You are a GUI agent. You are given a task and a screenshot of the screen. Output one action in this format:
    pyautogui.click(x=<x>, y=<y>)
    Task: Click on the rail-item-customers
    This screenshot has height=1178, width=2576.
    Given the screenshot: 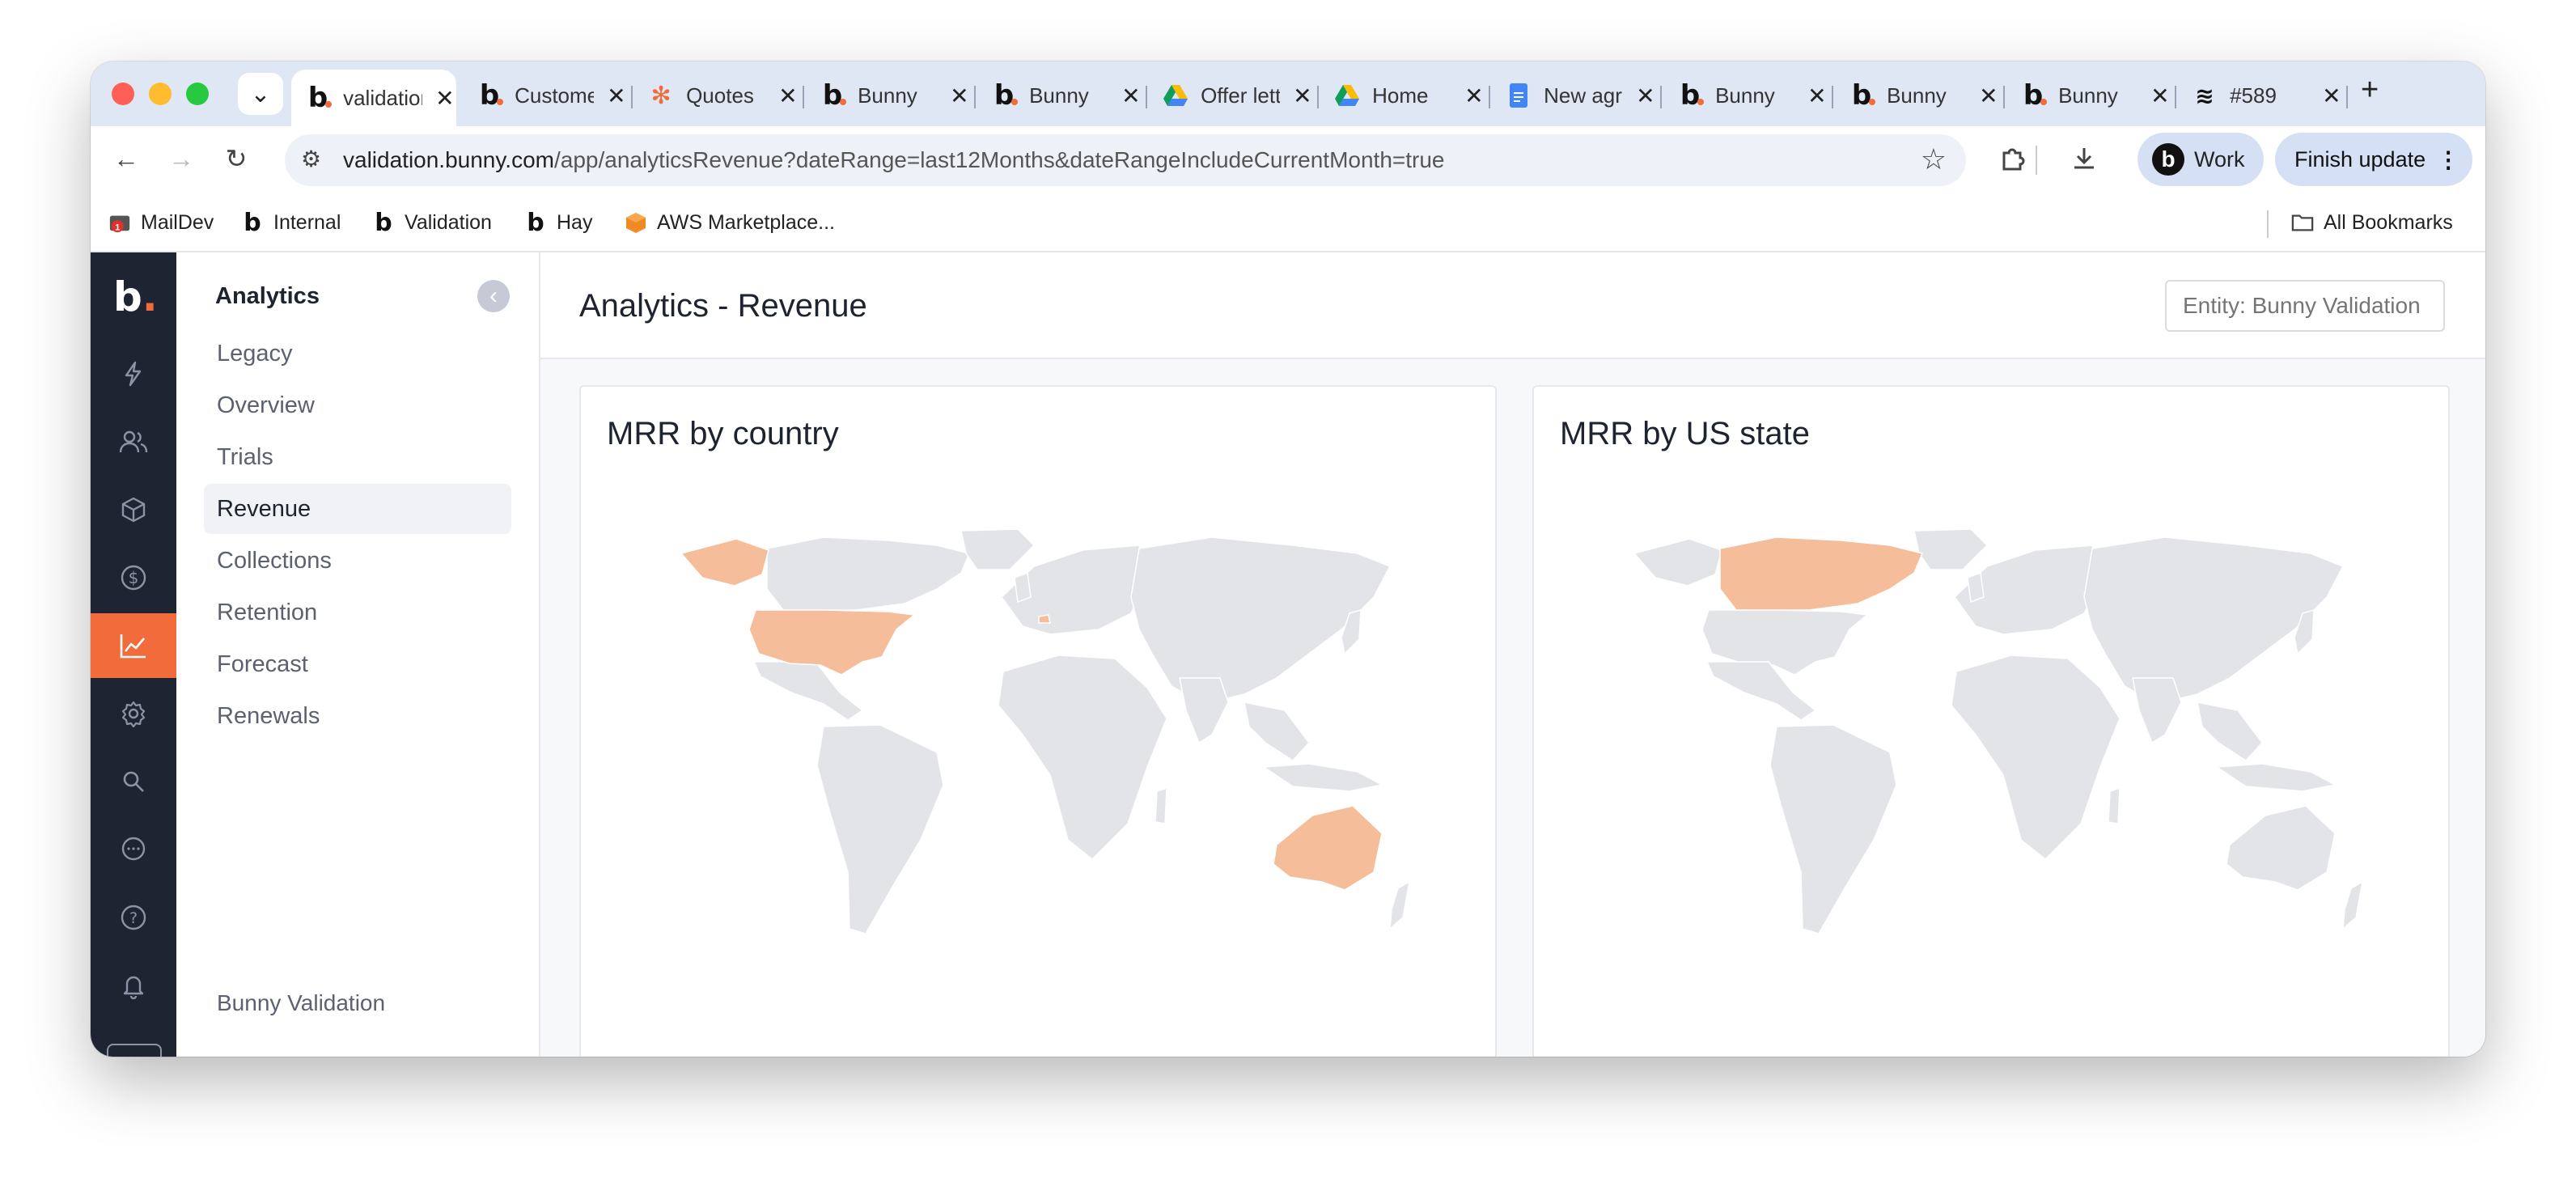 What is the action you would take?
    pyautogui.click(x=133, y=441)
    